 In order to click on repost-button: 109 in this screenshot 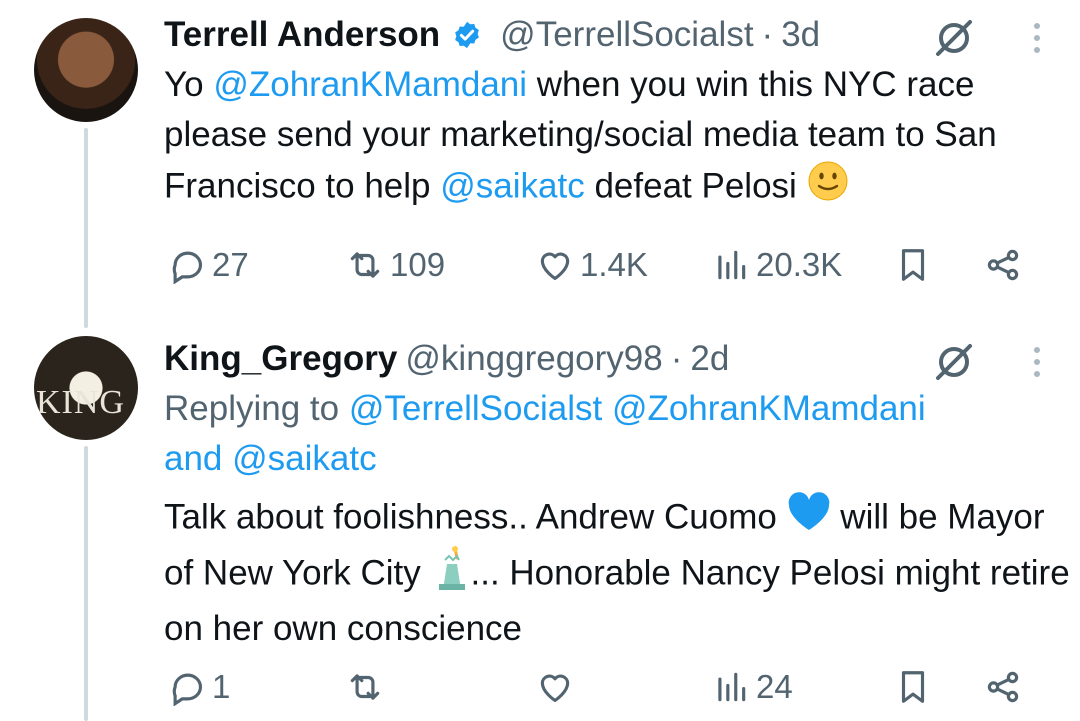, I will do `click(395, 265)`.